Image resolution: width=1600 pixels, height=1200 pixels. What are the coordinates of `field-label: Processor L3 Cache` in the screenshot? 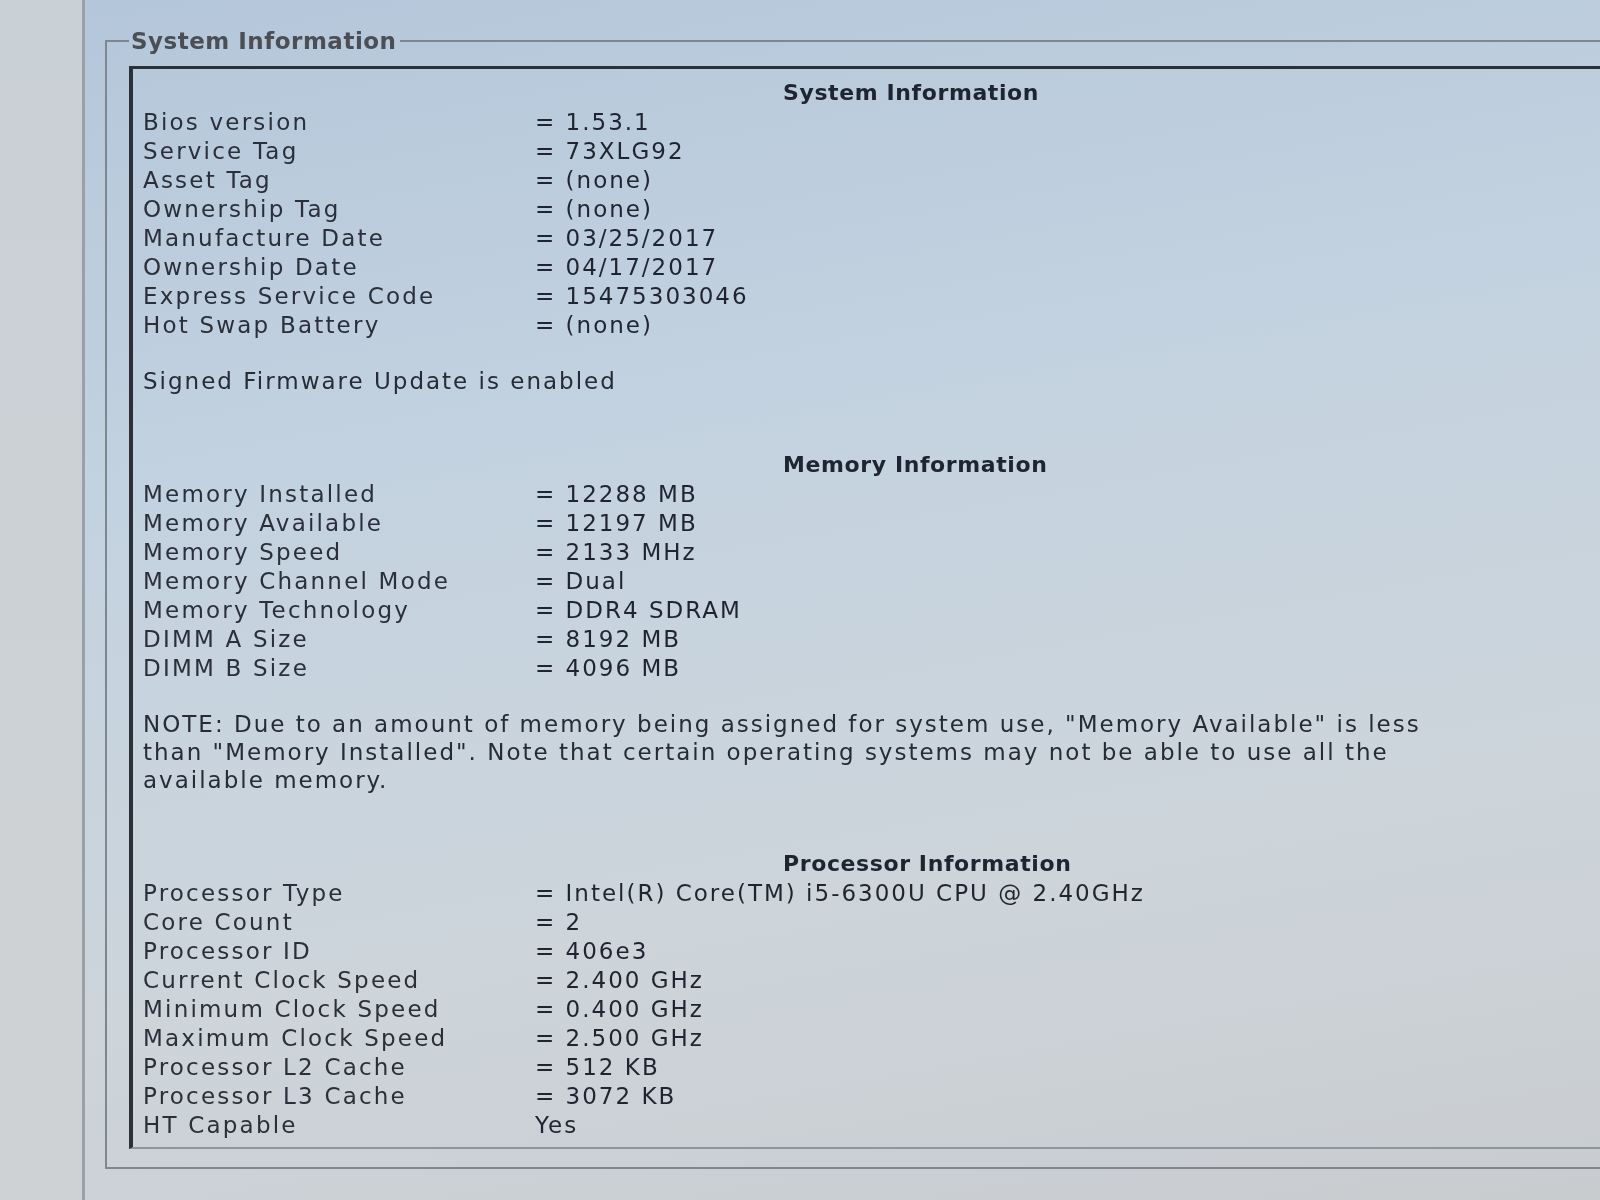 It's located at (275, 1095).